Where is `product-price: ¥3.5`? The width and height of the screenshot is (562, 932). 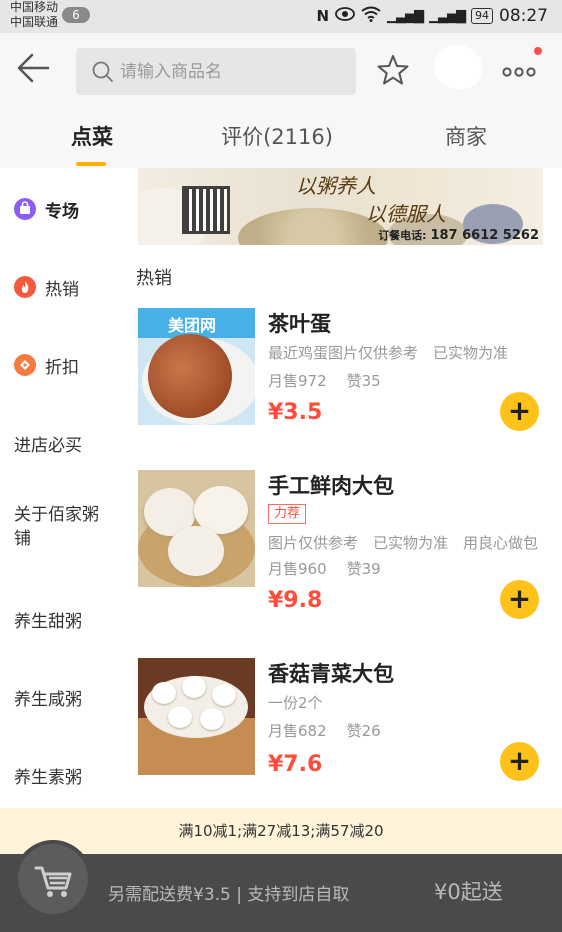
product-price: ¥3.5 is located at coordinates (295, 412).